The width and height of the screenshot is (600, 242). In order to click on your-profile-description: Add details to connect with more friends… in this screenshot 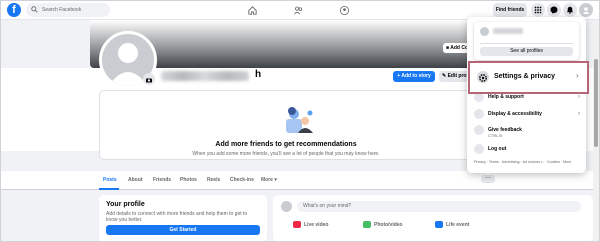, I will do `click(177, 217)`.